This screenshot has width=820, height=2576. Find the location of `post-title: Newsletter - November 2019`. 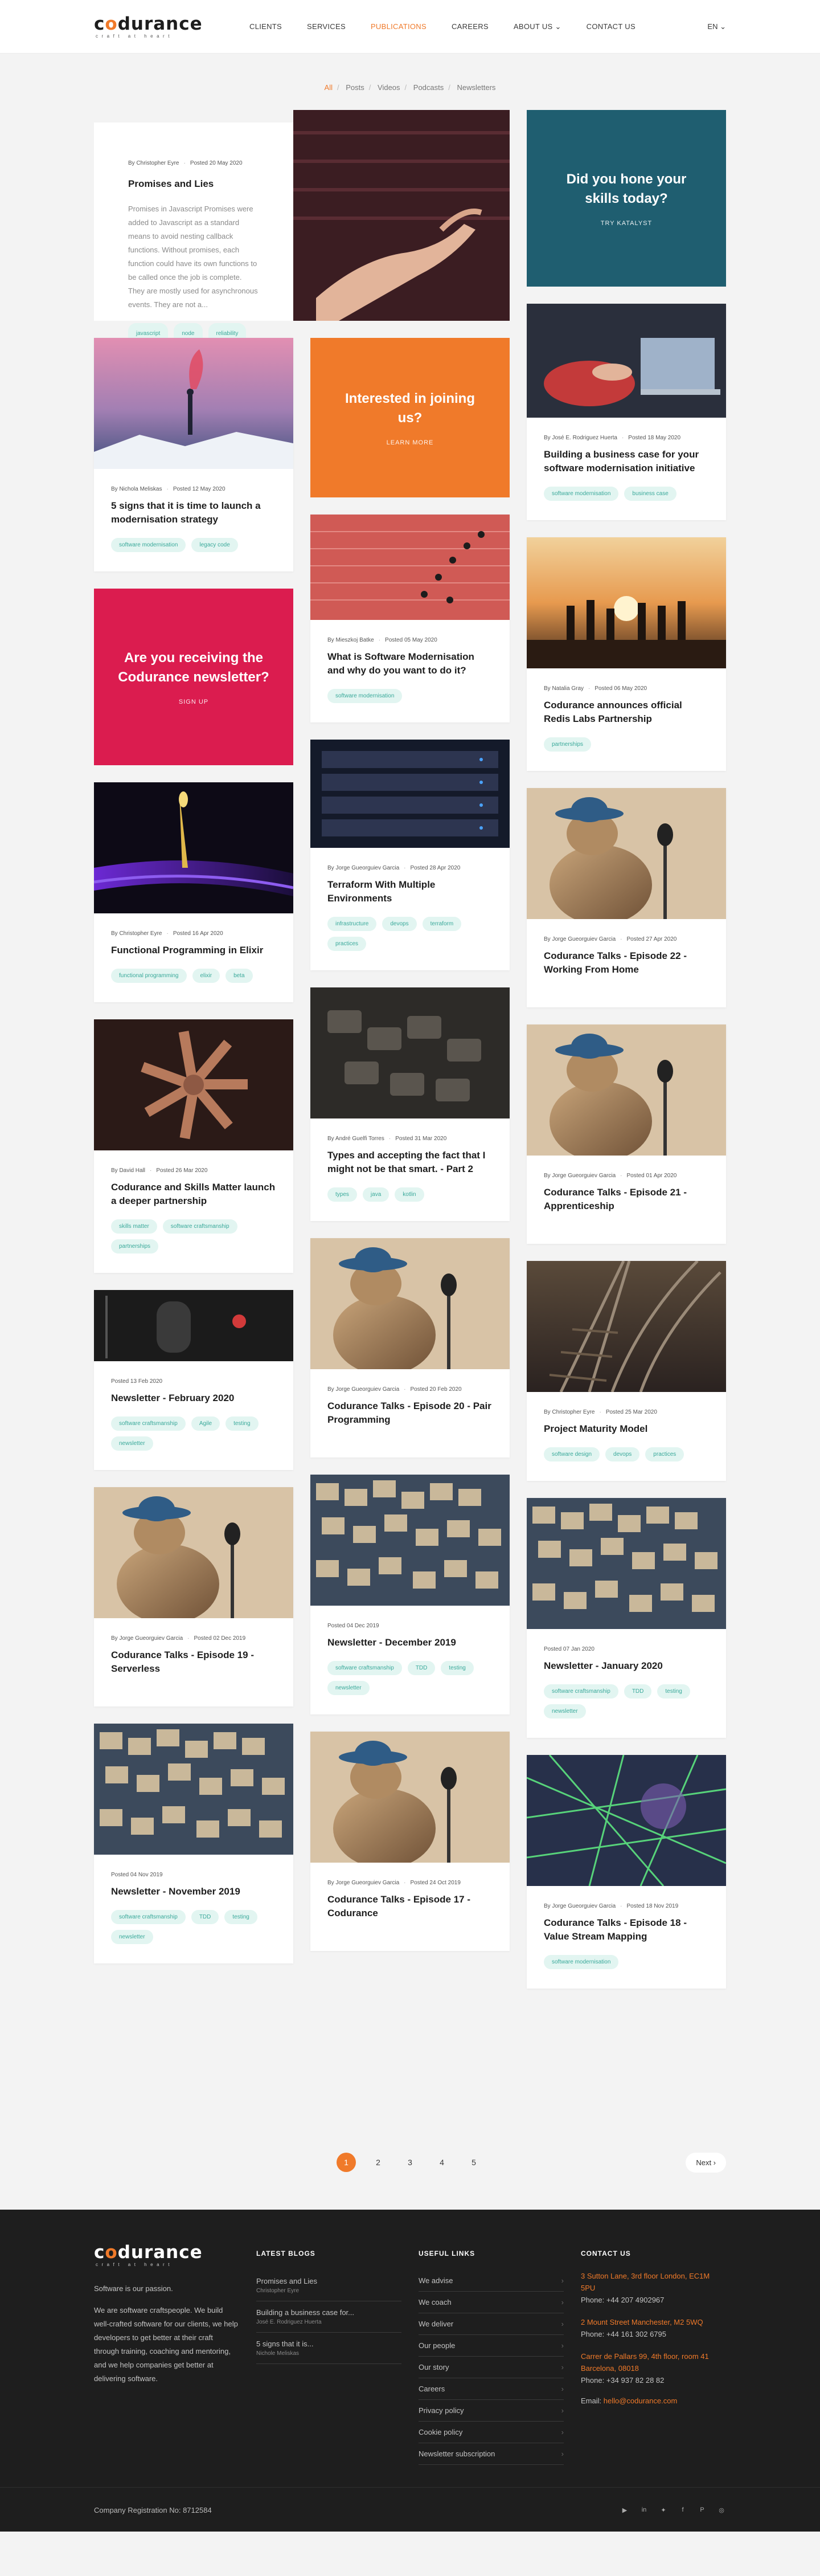

post-title: Newsletter - November 2019 is located at coordinates (193, 1892).